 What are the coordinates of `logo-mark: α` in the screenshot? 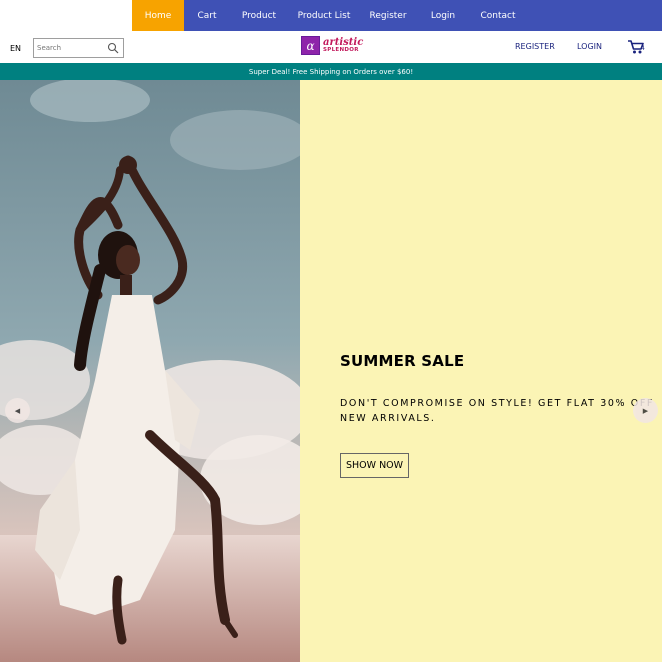 It's located at (310, 45).